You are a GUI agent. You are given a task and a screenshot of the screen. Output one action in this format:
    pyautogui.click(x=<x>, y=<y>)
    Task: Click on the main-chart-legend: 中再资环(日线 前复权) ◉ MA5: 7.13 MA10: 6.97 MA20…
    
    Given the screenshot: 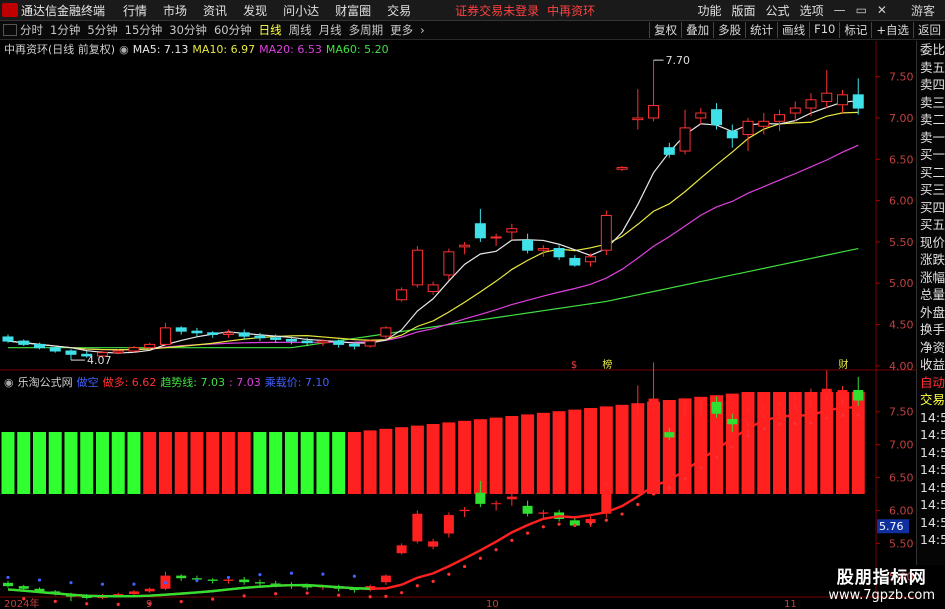 What is the action you would take?
    pyautogui.click(x=196, y=49)
    